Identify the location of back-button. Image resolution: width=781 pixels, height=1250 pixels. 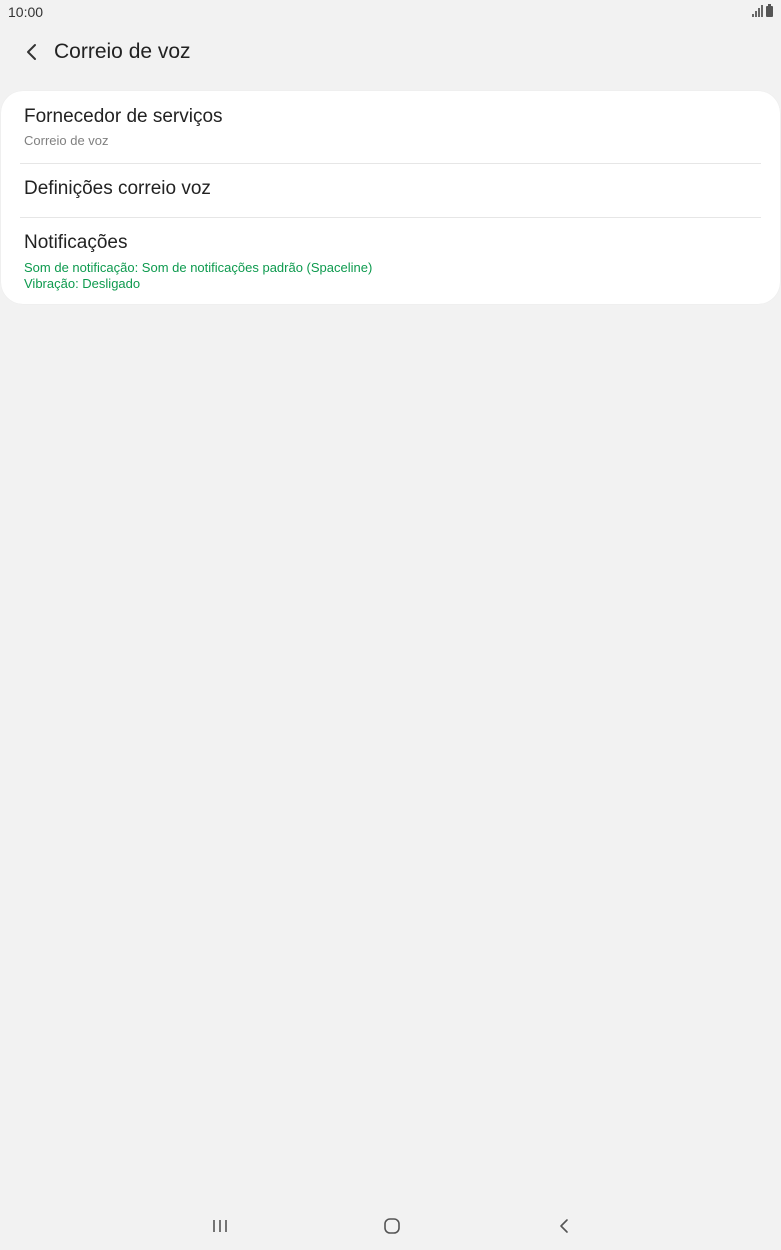
(32, 52).